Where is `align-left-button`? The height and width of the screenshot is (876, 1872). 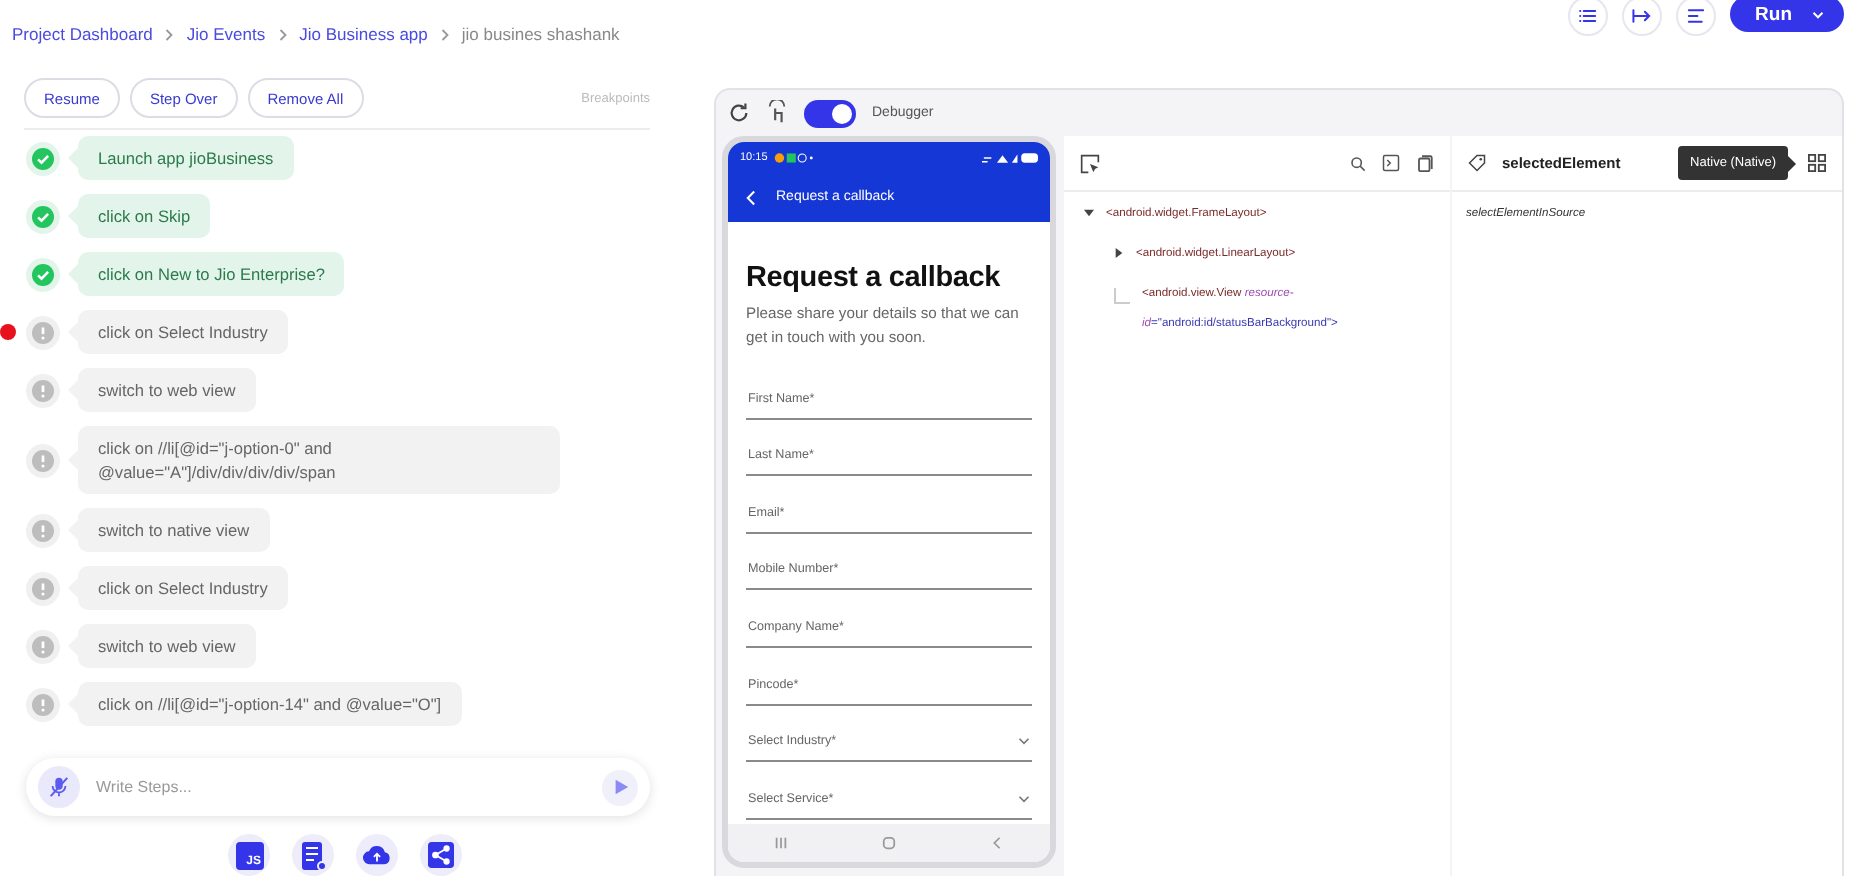 align-left-button is located at coordinates (1695, 18).